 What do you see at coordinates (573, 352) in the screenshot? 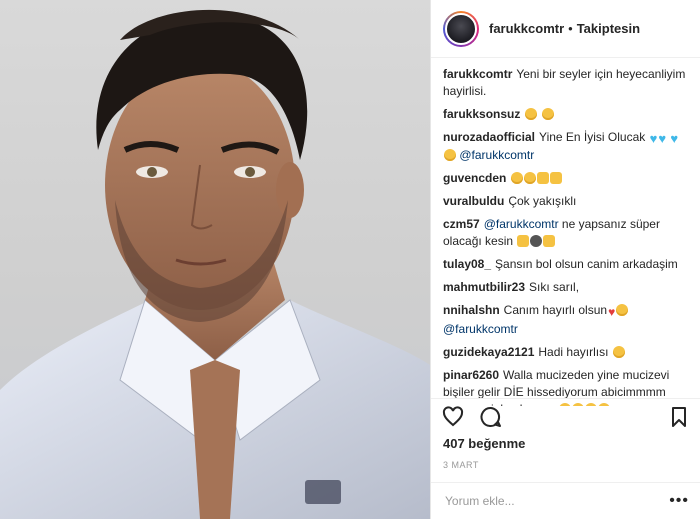
I see `comment-text: Hadi hayırlısı` at bounding box center [573, 352].